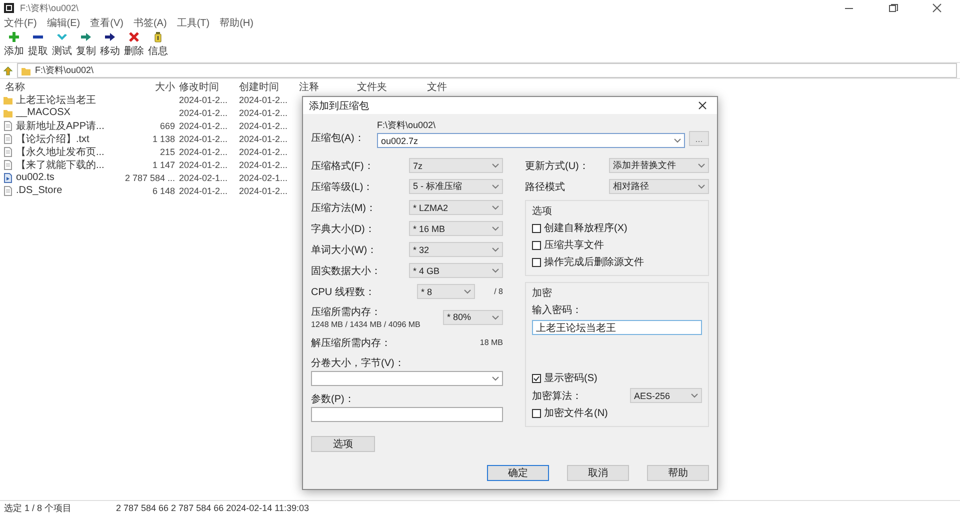  Describe the element at coordinates (43, 112) in the screenshot. I see `file-name: __MACOSX` at that location.